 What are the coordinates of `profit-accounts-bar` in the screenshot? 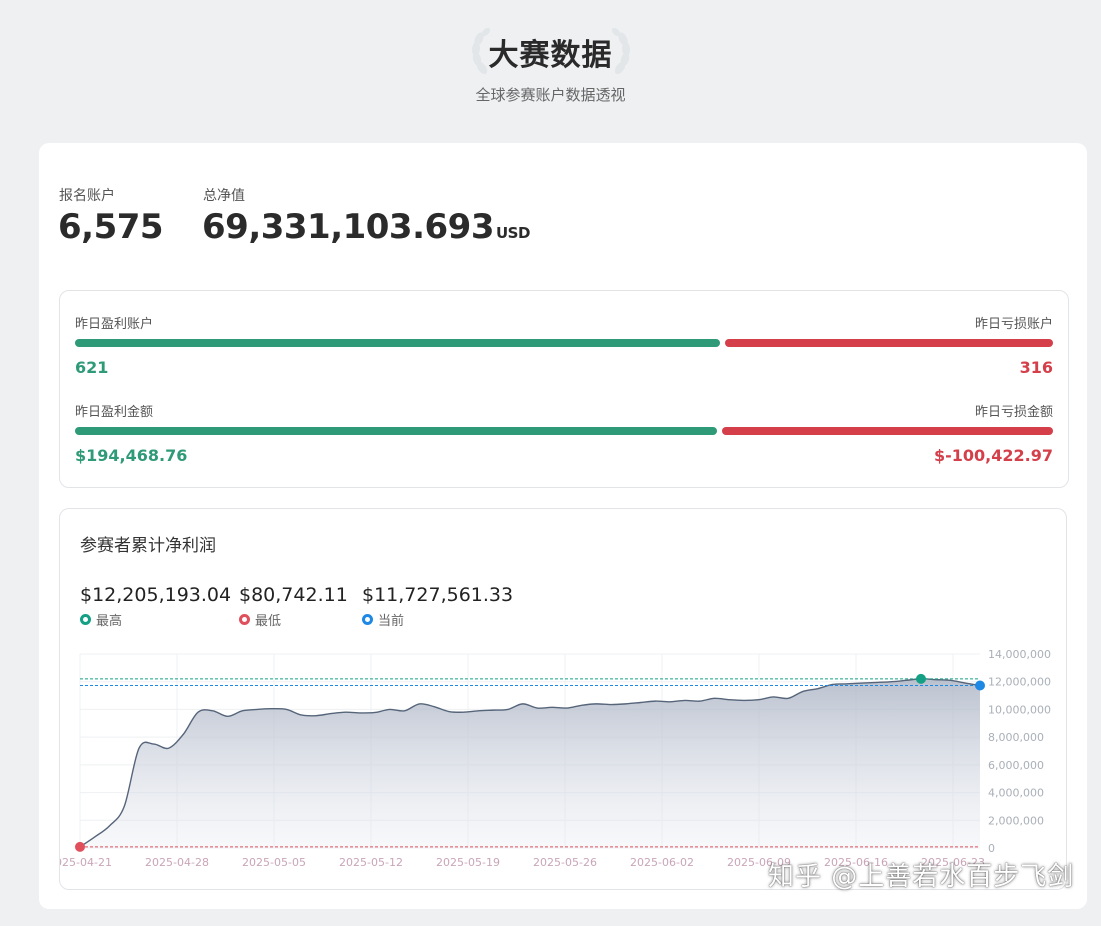 It's located at (397, 343).